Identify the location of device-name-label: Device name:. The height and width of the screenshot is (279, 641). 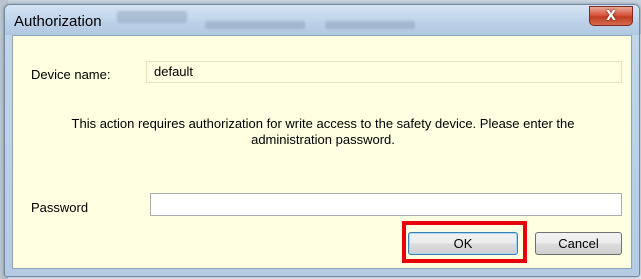
(71, 74).